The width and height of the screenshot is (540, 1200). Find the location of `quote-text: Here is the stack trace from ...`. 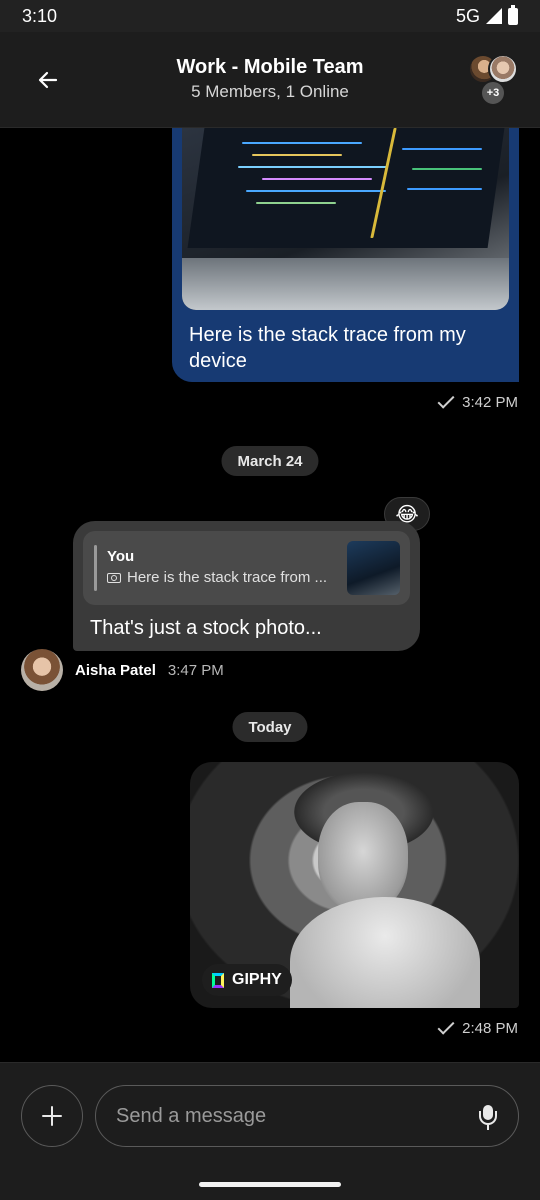

quote-text: Here is the stack trace from ... is located at coordinates (227, 577).